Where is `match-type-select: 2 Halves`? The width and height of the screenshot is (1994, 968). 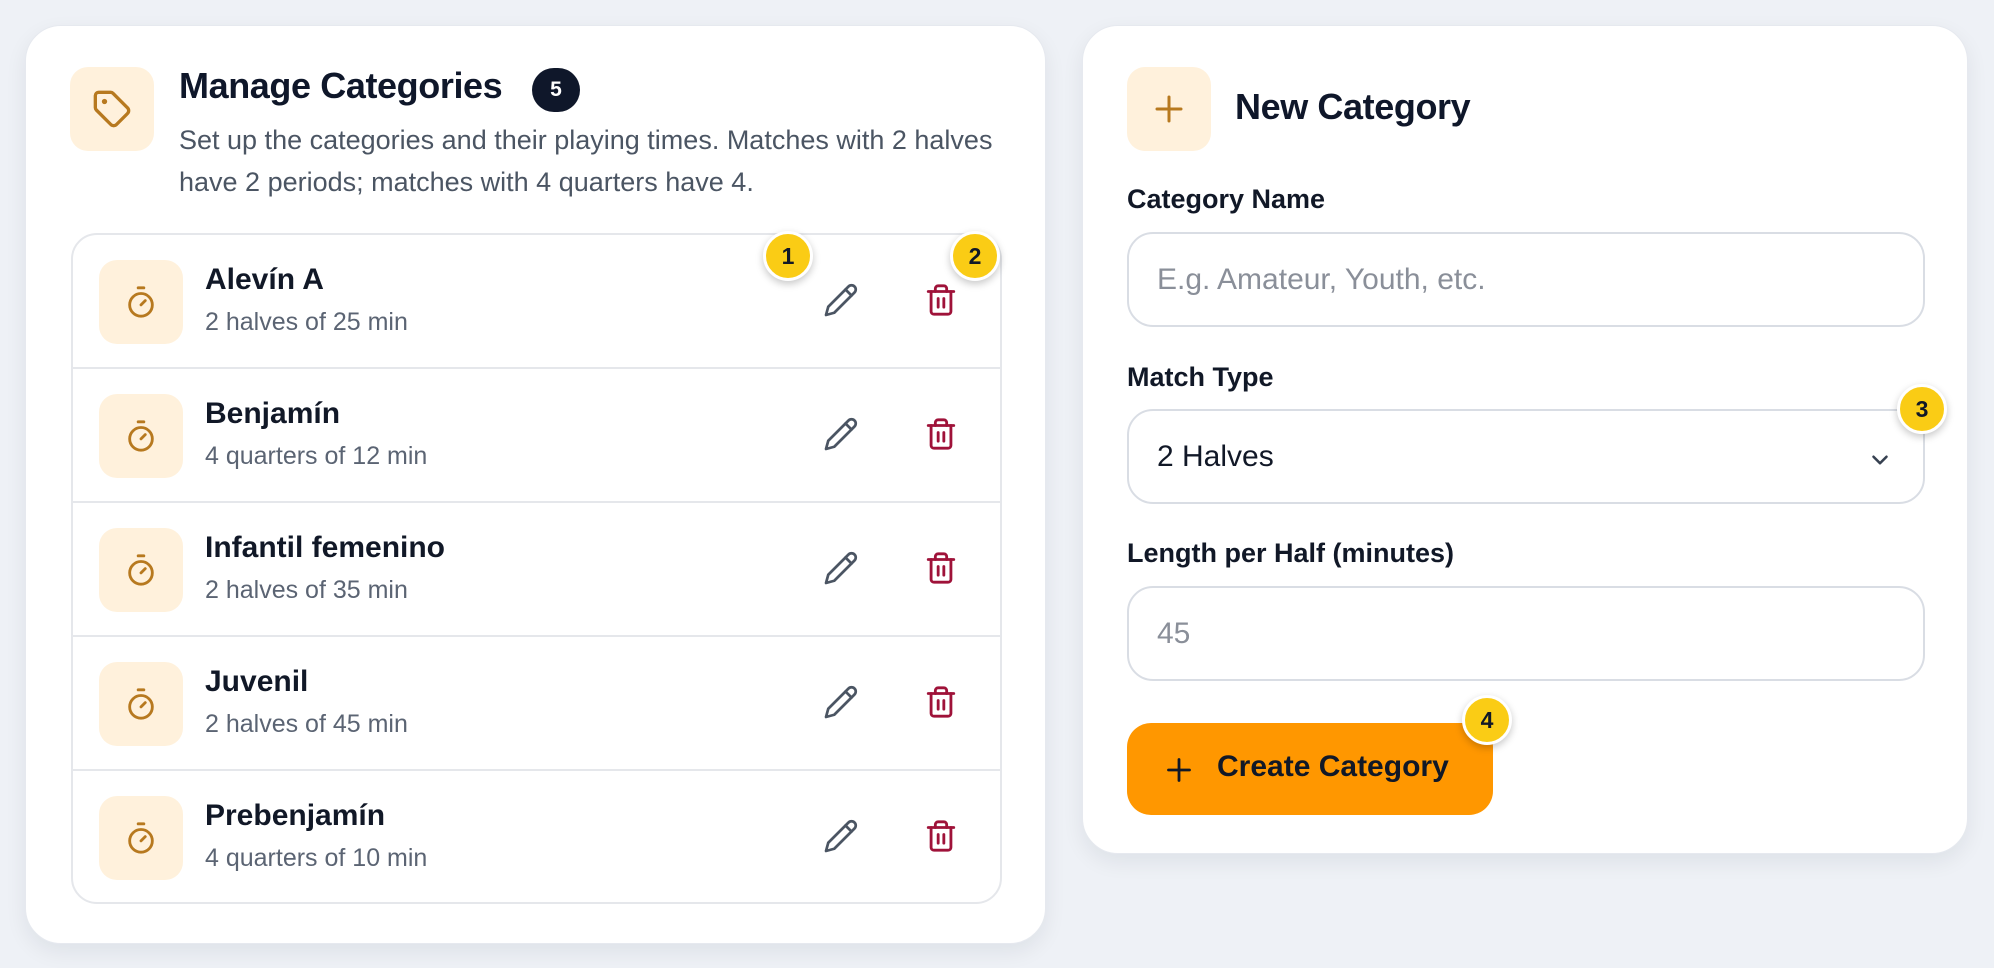
match-type-select: 2 Halves is located at coordinates (1526, 456).